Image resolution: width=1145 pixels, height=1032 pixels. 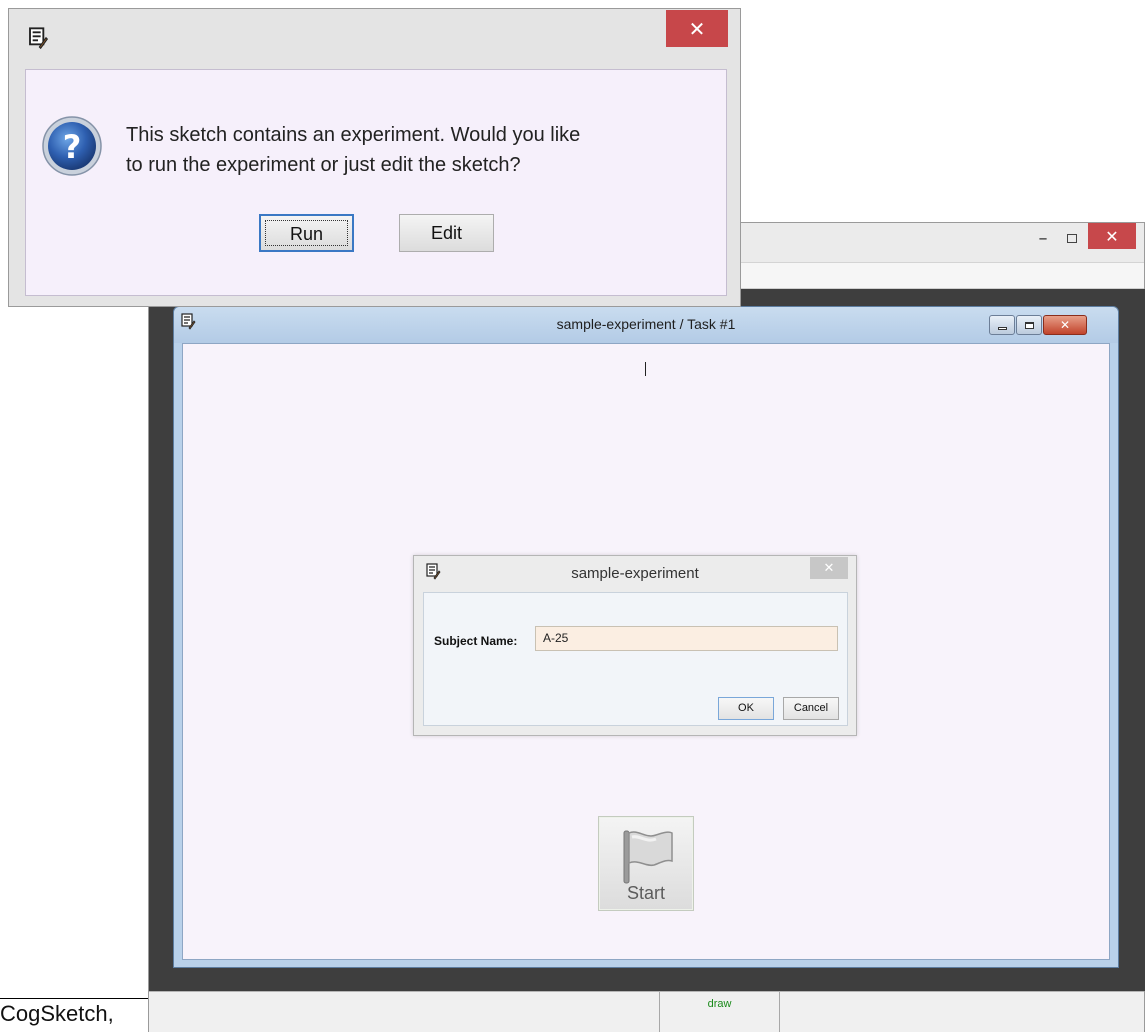 I want to click on task-titlebar: sample-experiment / Task #1 ✕, so click(x=646, y=325).